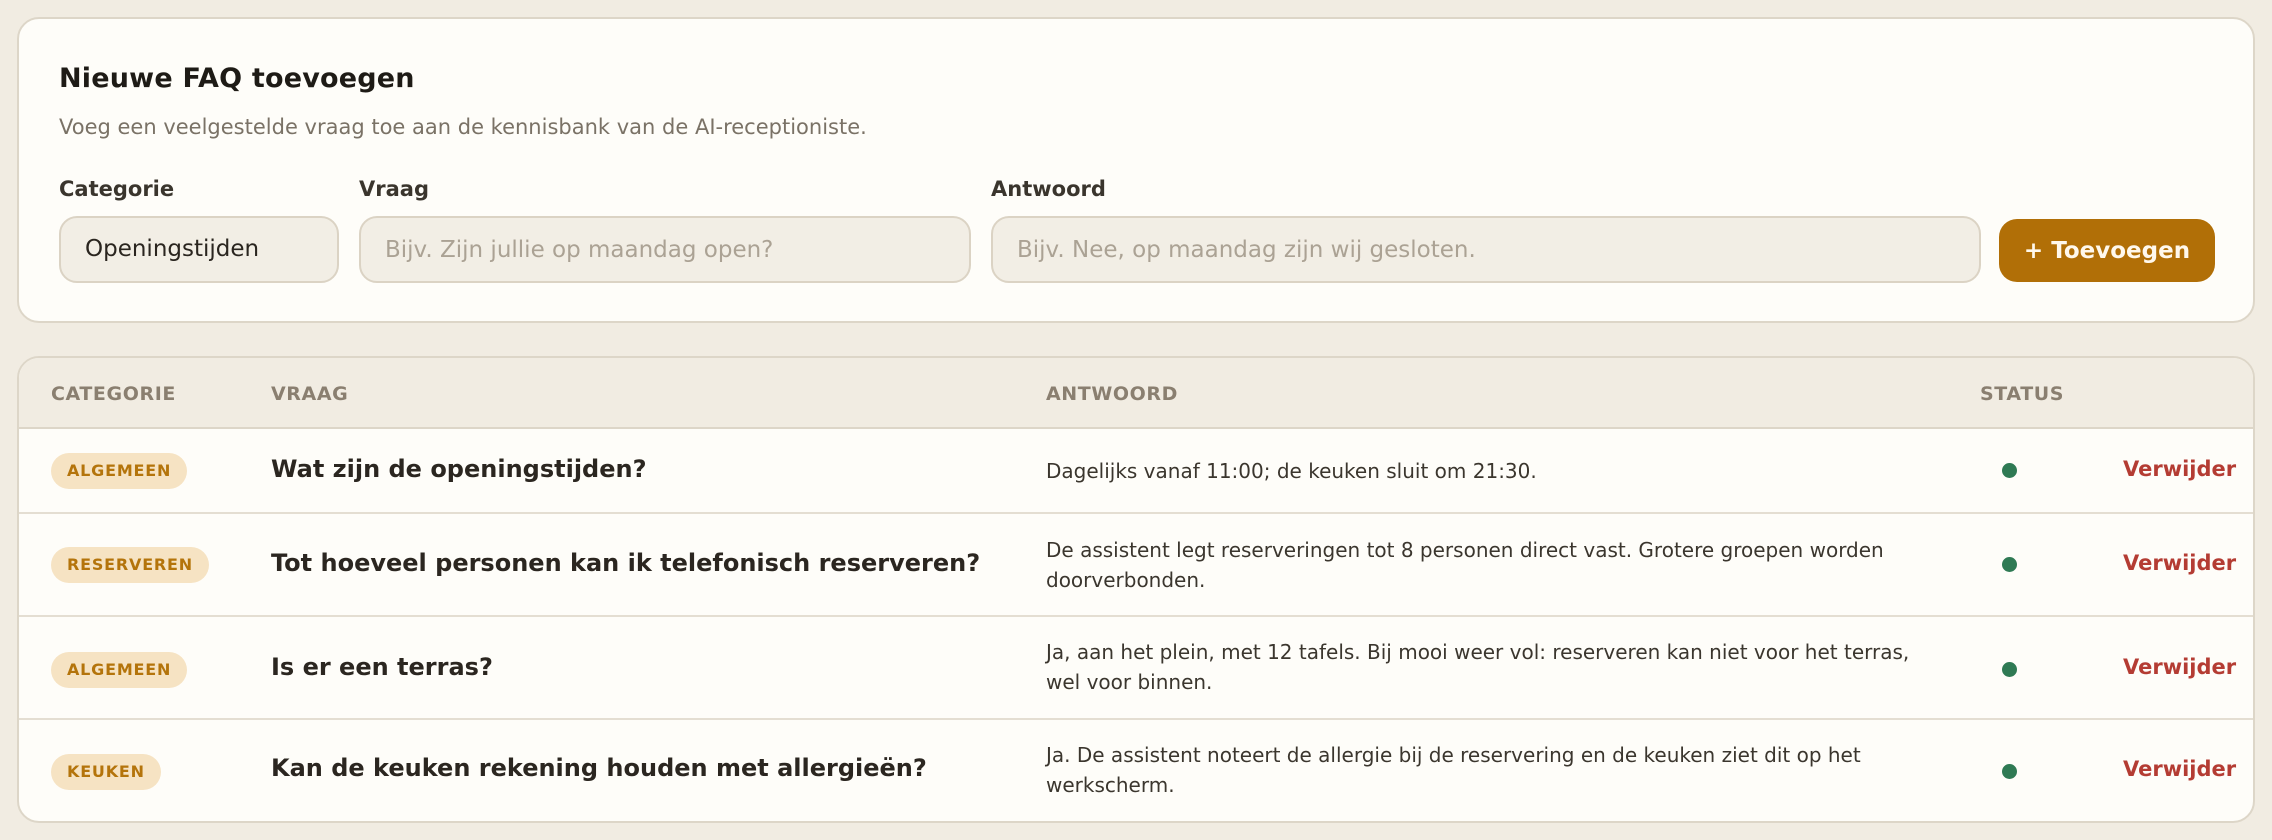 Image resolution: width=2272 pixels, height=840 pixels. Describe the element at coordinates (1112, 394) in the screenshot. I see `header-answer: ANTWOORD` at that location.